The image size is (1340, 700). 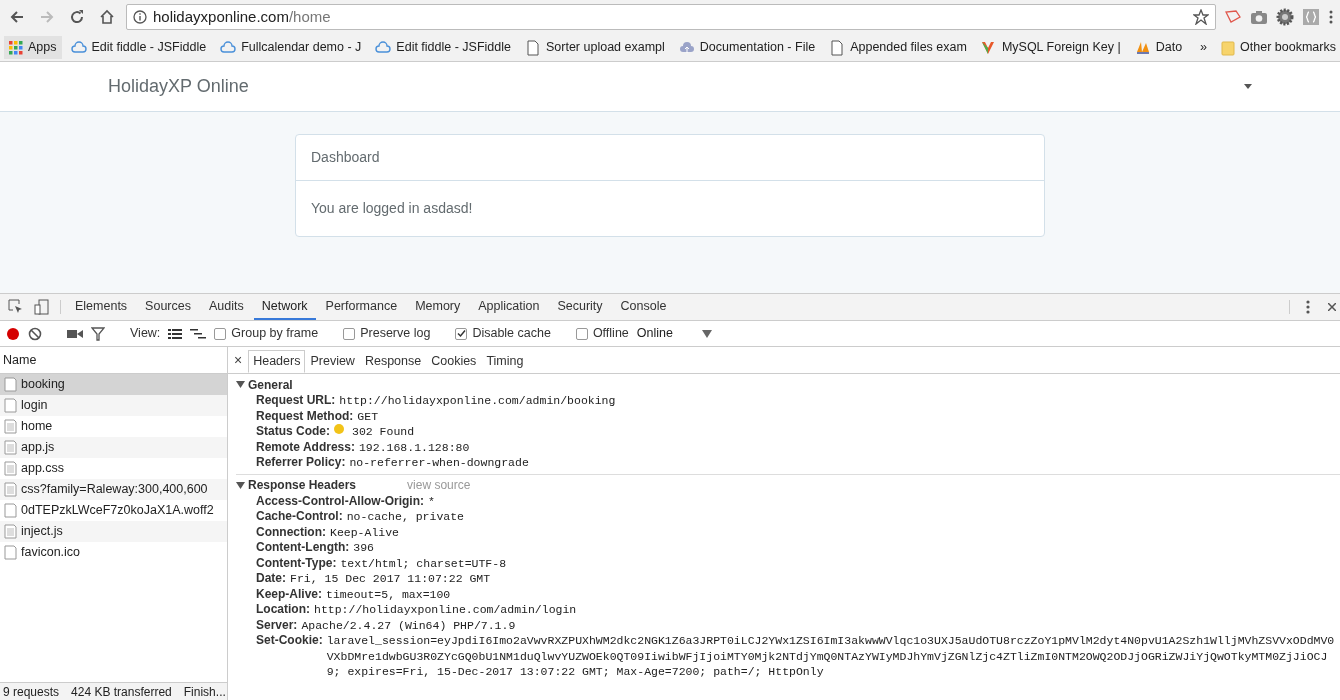 I want to click on request-row: login, so click(x=113, y=405).